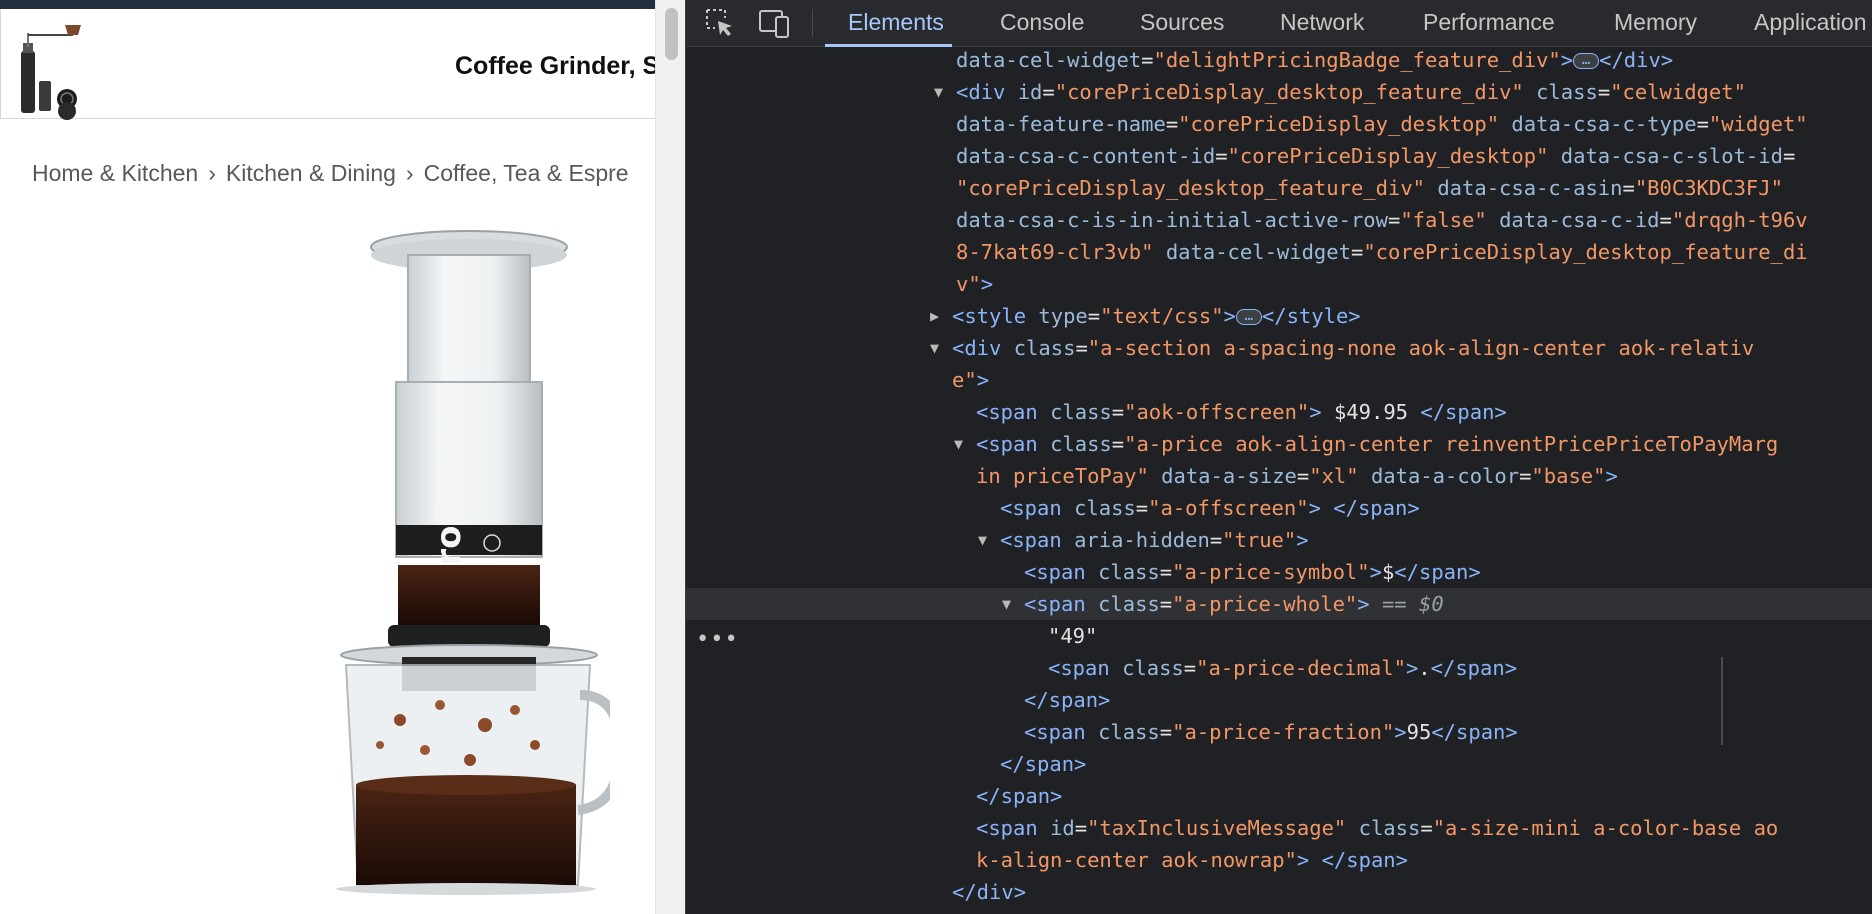 The image size is (1872, 914). What do you see at coordinates (1192, 860) in the screenshot?
I see `dom-node-text: k-align-center aok-nowrap"> </span>` at bounding box center [1192, 860].